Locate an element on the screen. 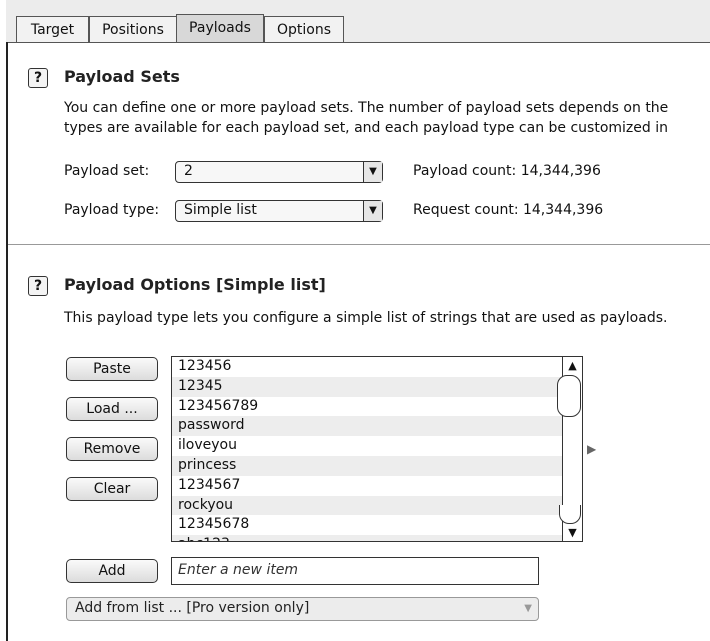 Image resolution: width=710 pixels, height=641 pixels. tab-positions: Positions is located at coordinates (133, 29).